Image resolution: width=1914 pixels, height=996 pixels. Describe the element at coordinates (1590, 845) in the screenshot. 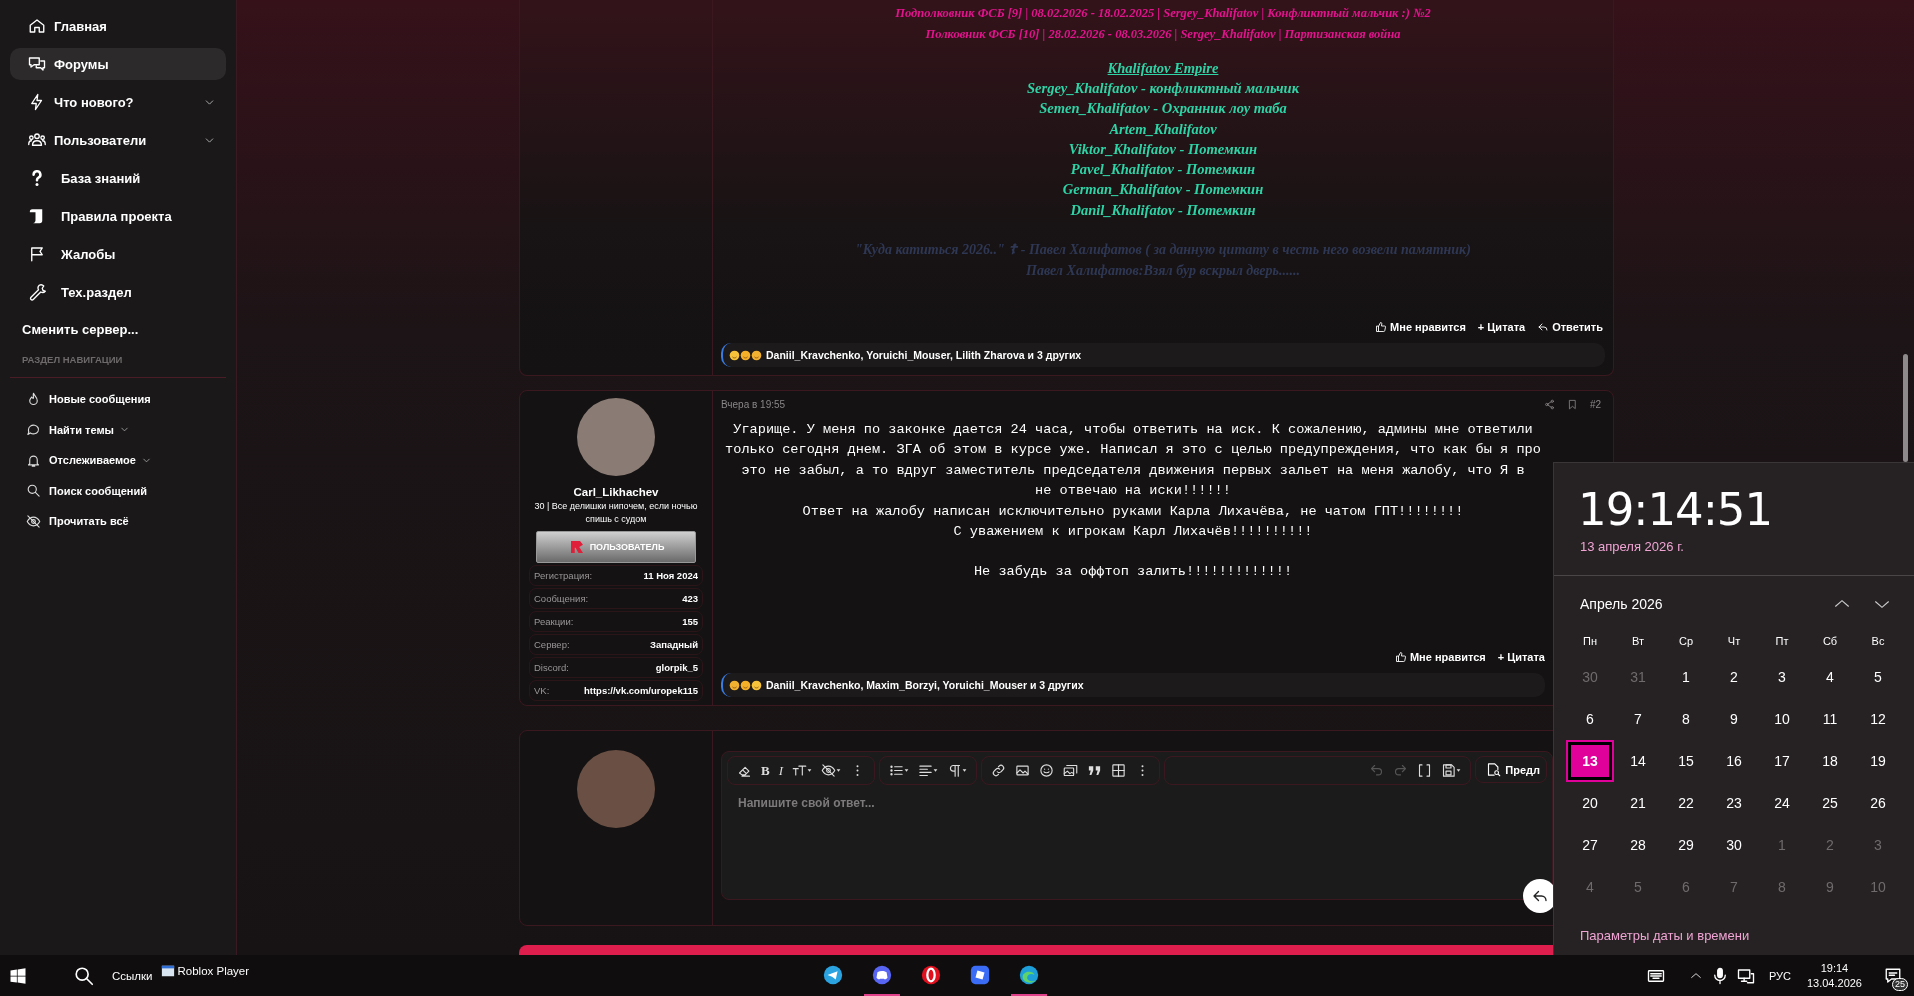

I see `calendar-day: 27` at that location.